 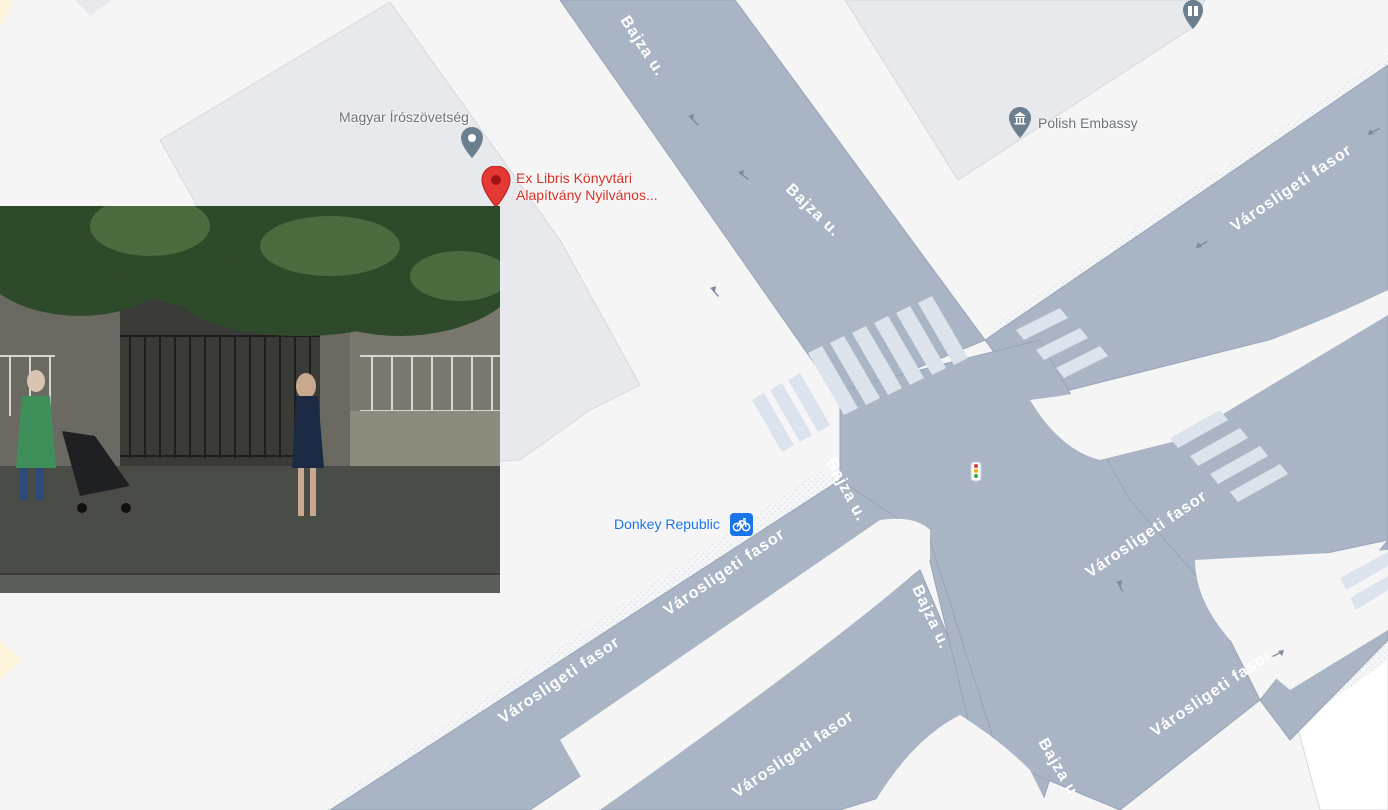 What do you see at coordinates (1088, 123) in the screenshot?
I see `place-label-polish-embassy: Polish Embassy` at bounding box center [1088, 123].